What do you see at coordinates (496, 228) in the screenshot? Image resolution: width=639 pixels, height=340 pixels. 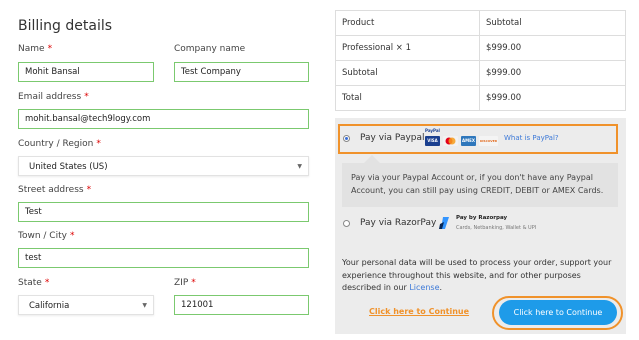 I see `razorpay-subtitle: Cards, Netbanking, Wallet & UPI` at bounding box center [496, 228].